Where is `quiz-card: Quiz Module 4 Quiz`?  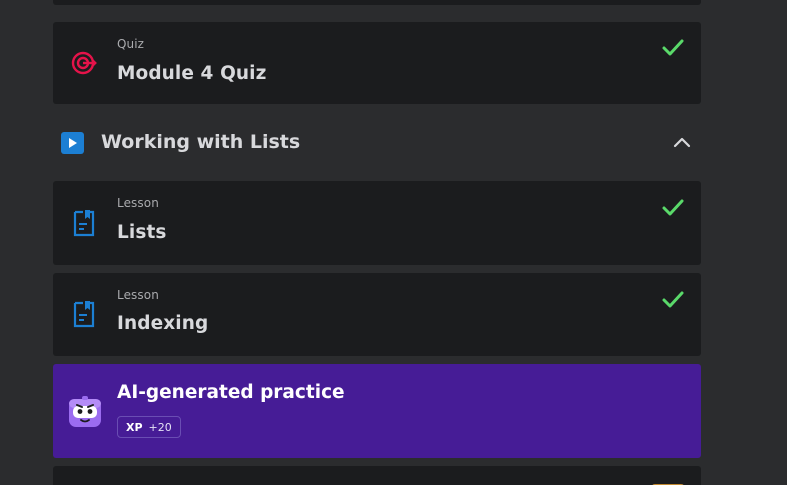
quiz-card: Quiz Module 4 Quiz is located at coordinates (377, 63).